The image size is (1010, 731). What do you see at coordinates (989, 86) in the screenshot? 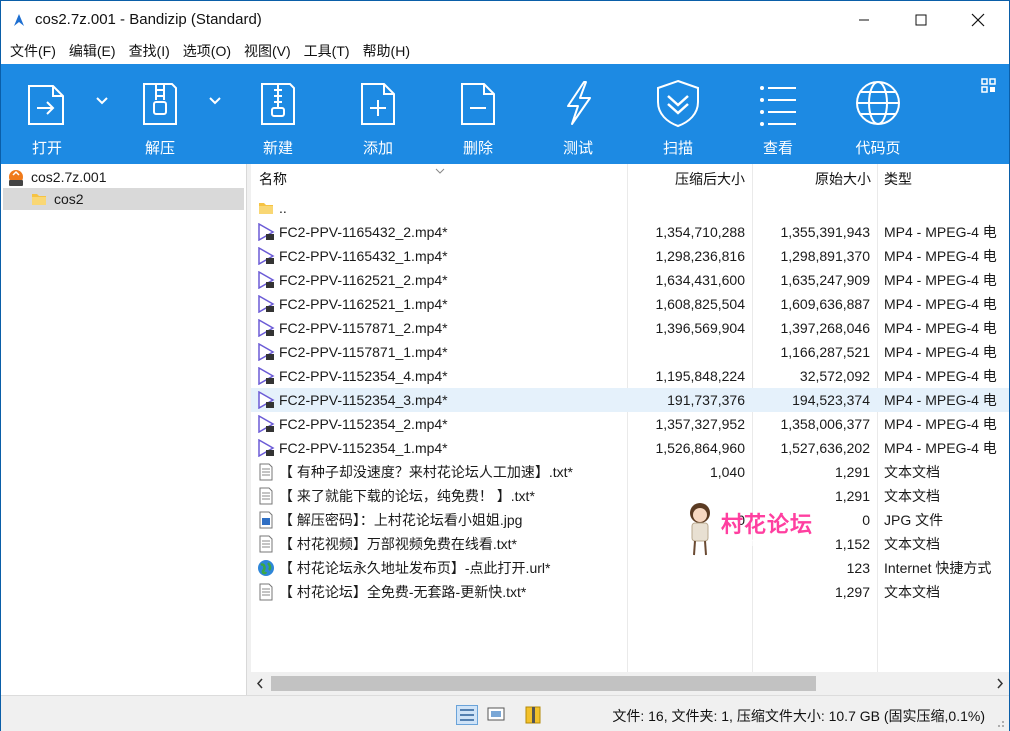
I see `layout-grid-icon` at bounding box center [989, 86].